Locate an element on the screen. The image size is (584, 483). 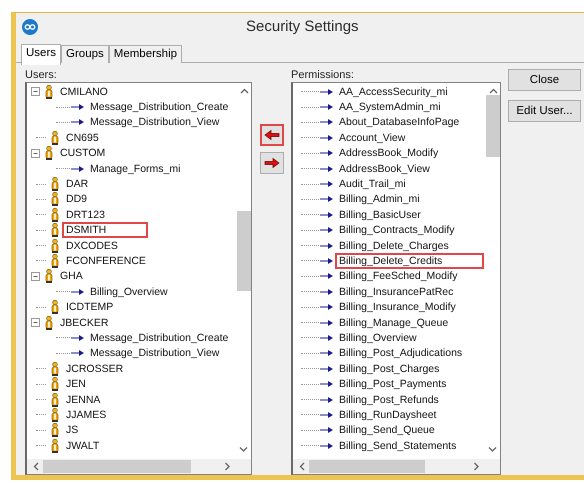
left-arrow-icon is located at coordinates (272, 135).